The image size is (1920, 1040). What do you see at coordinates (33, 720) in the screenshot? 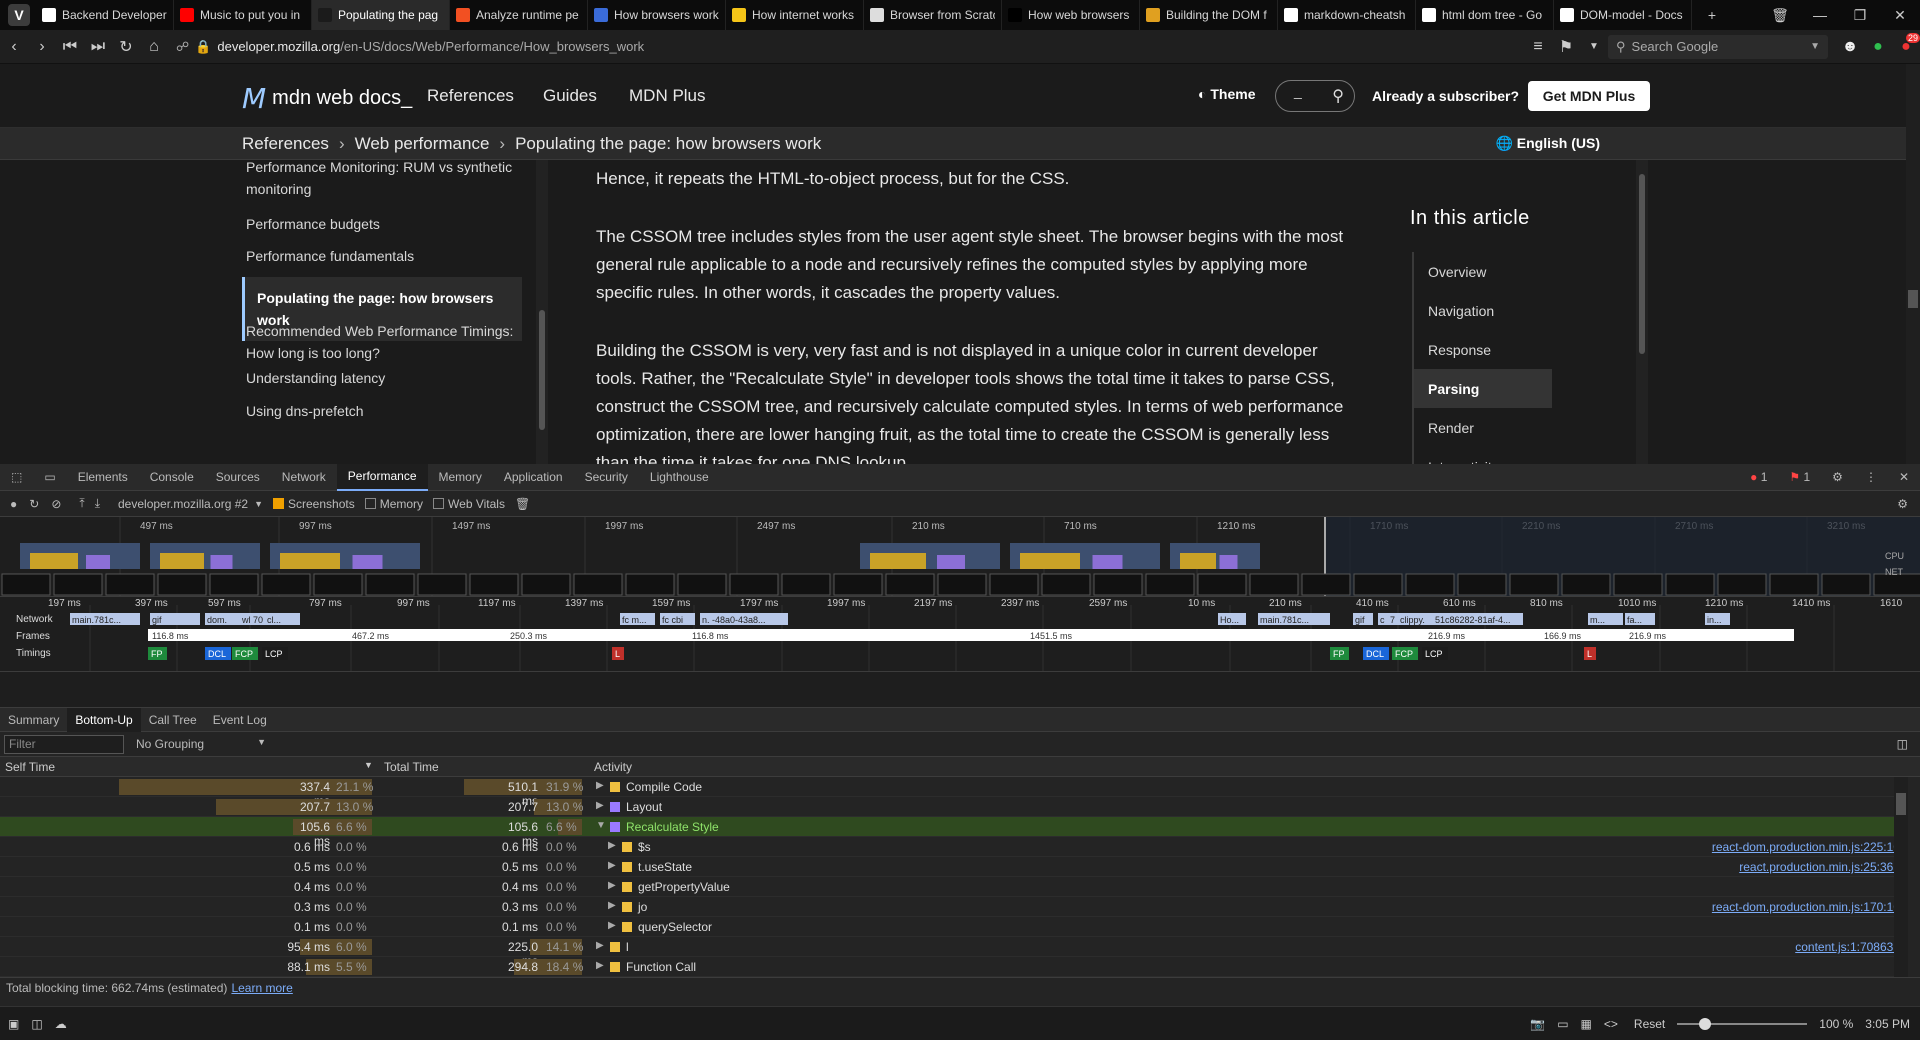
I see `details-tab: Summary` at bounding box center [33, 720].